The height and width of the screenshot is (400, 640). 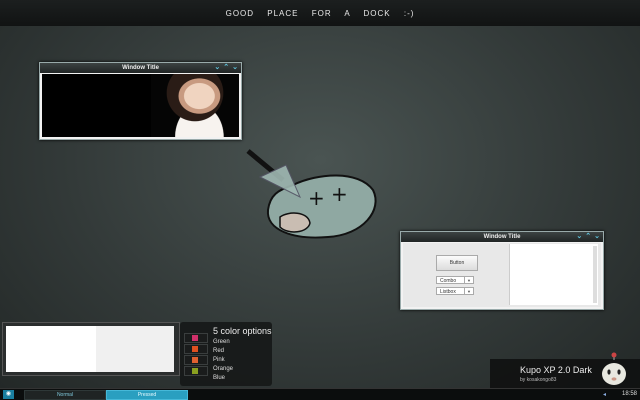 I want to click on swatch-orange, so click(x=196, y=371).